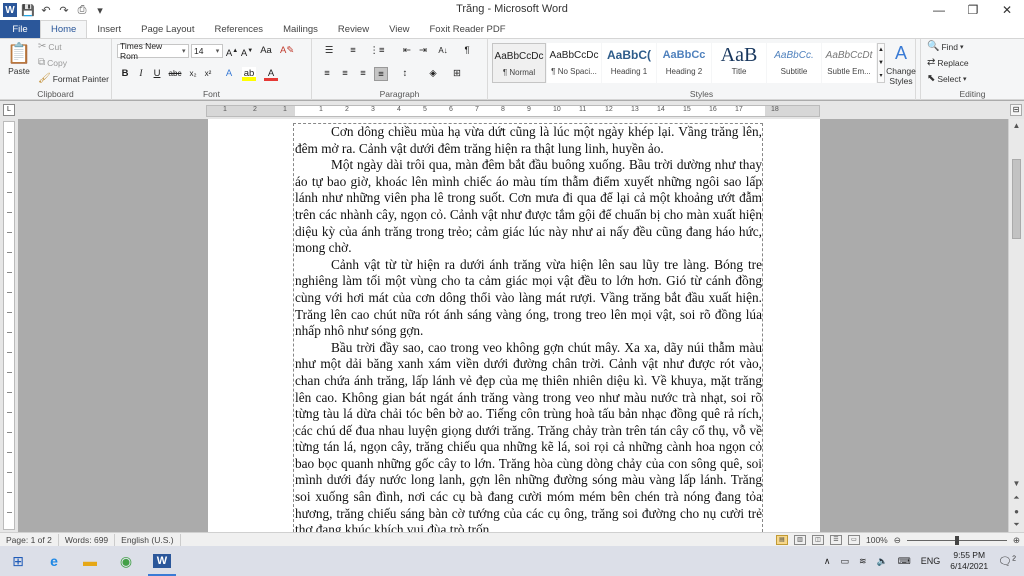 This screenshot has height=576, width=1024. I want to click on tab-file: File, so click(20, 29).